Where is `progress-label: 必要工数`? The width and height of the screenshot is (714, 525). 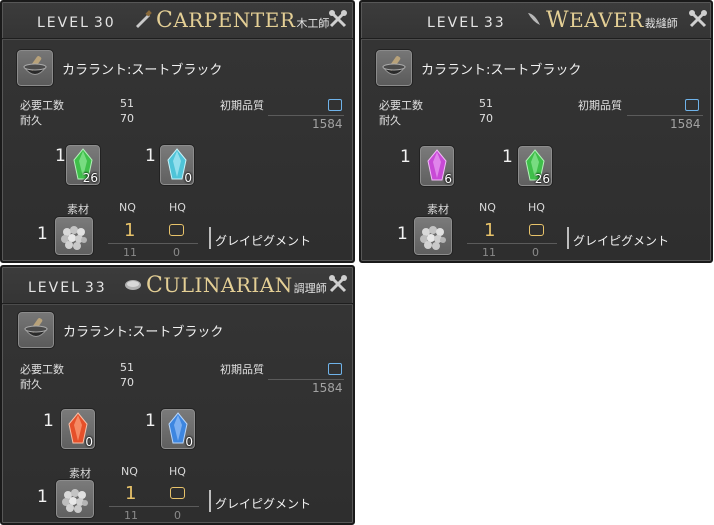 progress-label: 必要工数 is located at coordinates (42, 369).